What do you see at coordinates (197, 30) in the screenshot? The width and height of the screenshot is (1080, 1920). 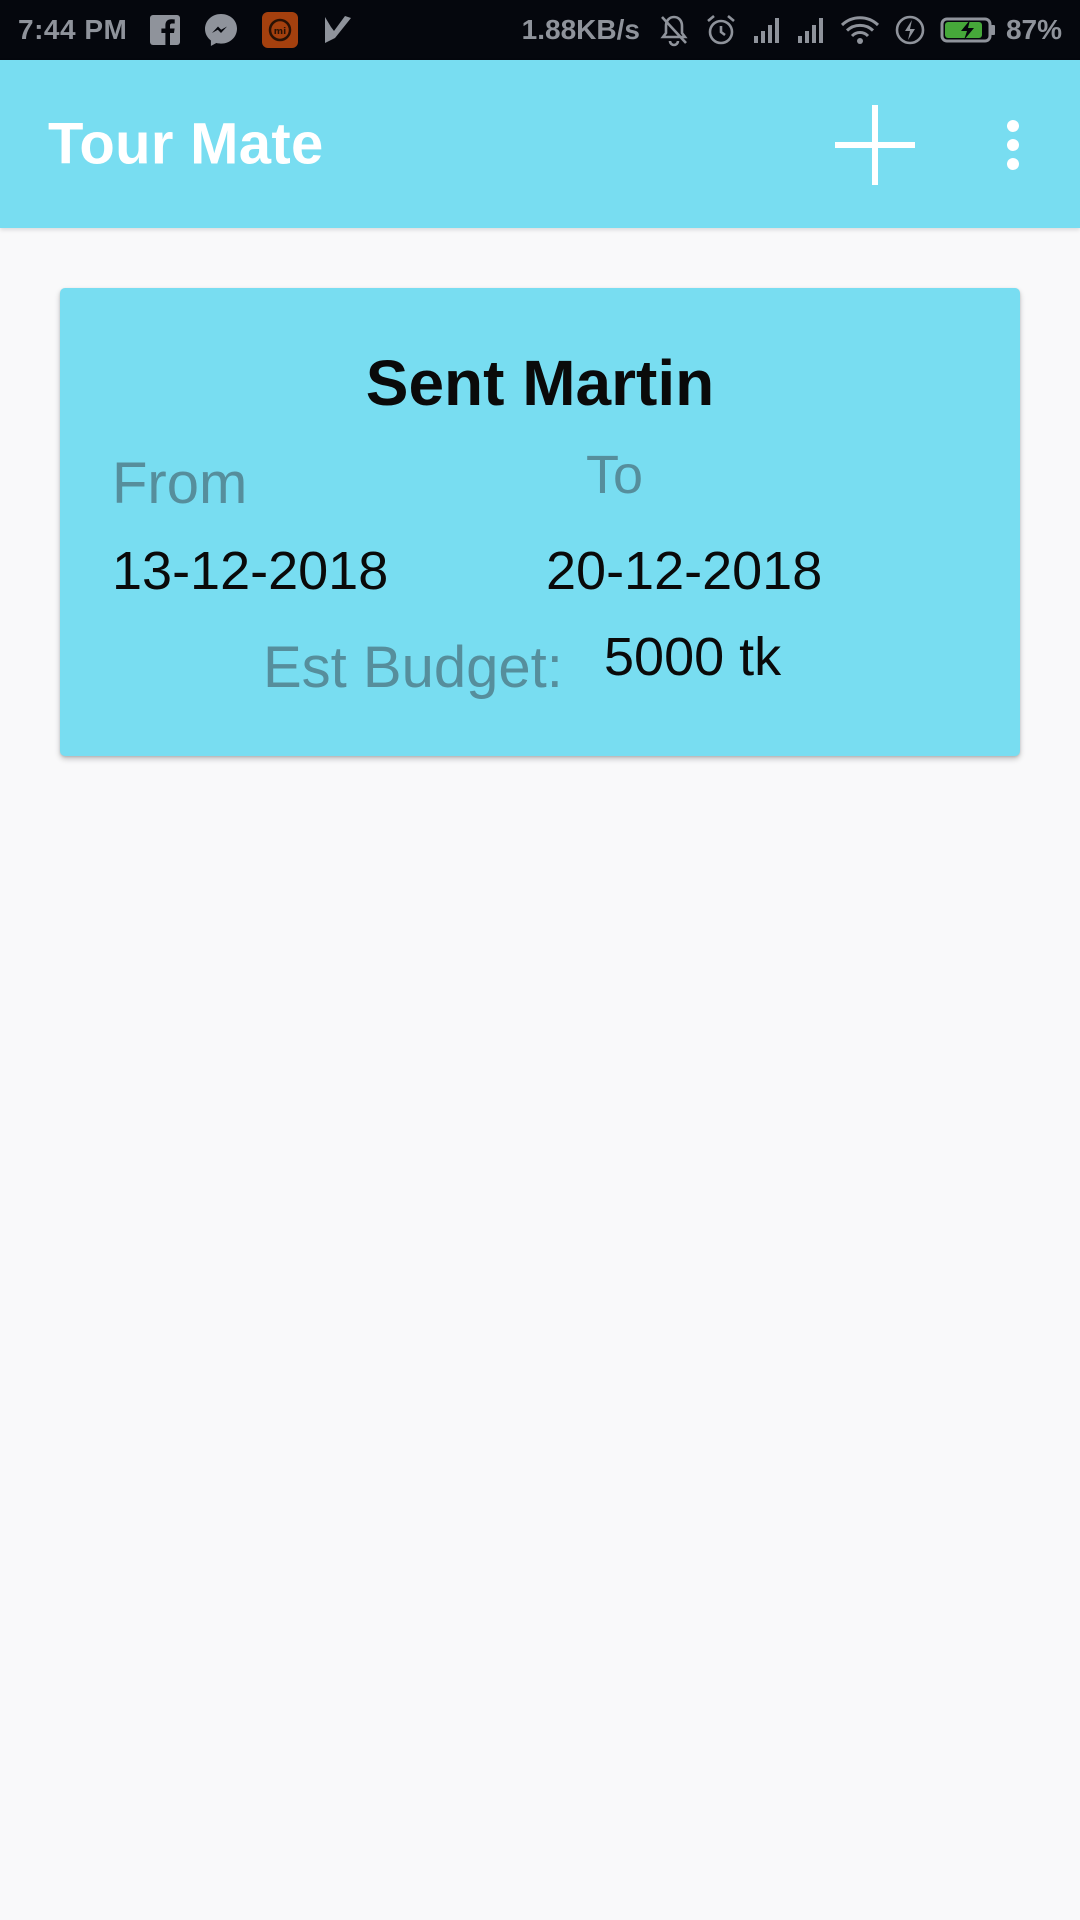 I see `status-bar-left: 7:44 PM mi` at bounding box center [197, 30].